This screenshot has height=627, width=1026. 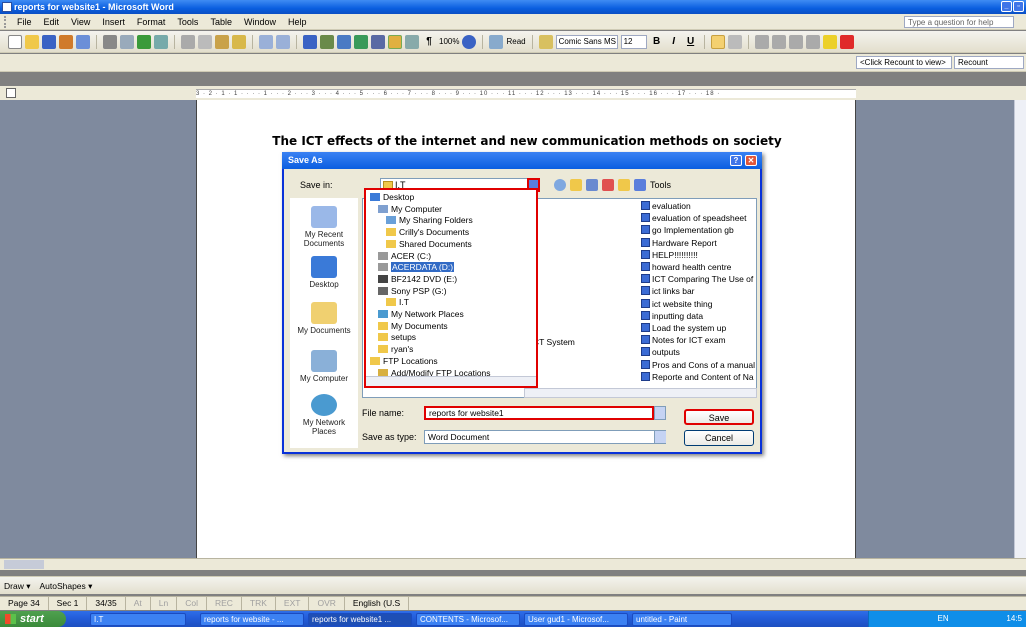 What do you see at coordinates (694, 218) in the screenshot?
I see `file-item: evaluation of speadsheet` at bounding box center [694, 218].